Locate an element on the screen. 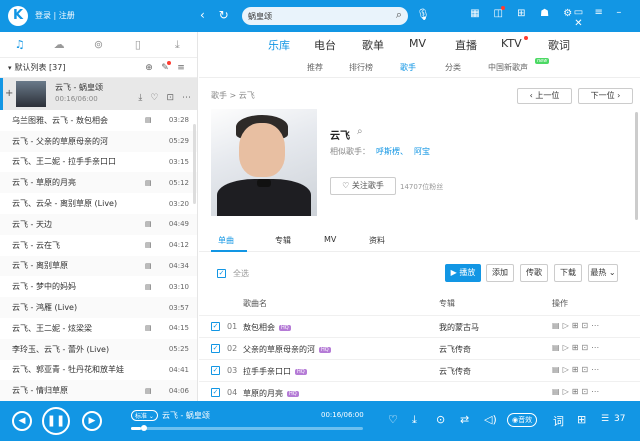 The image size is (640, 441). list-item: 云飞 - 父亲的草原母亲的河 05:29 is located at coordinates (98, 141).